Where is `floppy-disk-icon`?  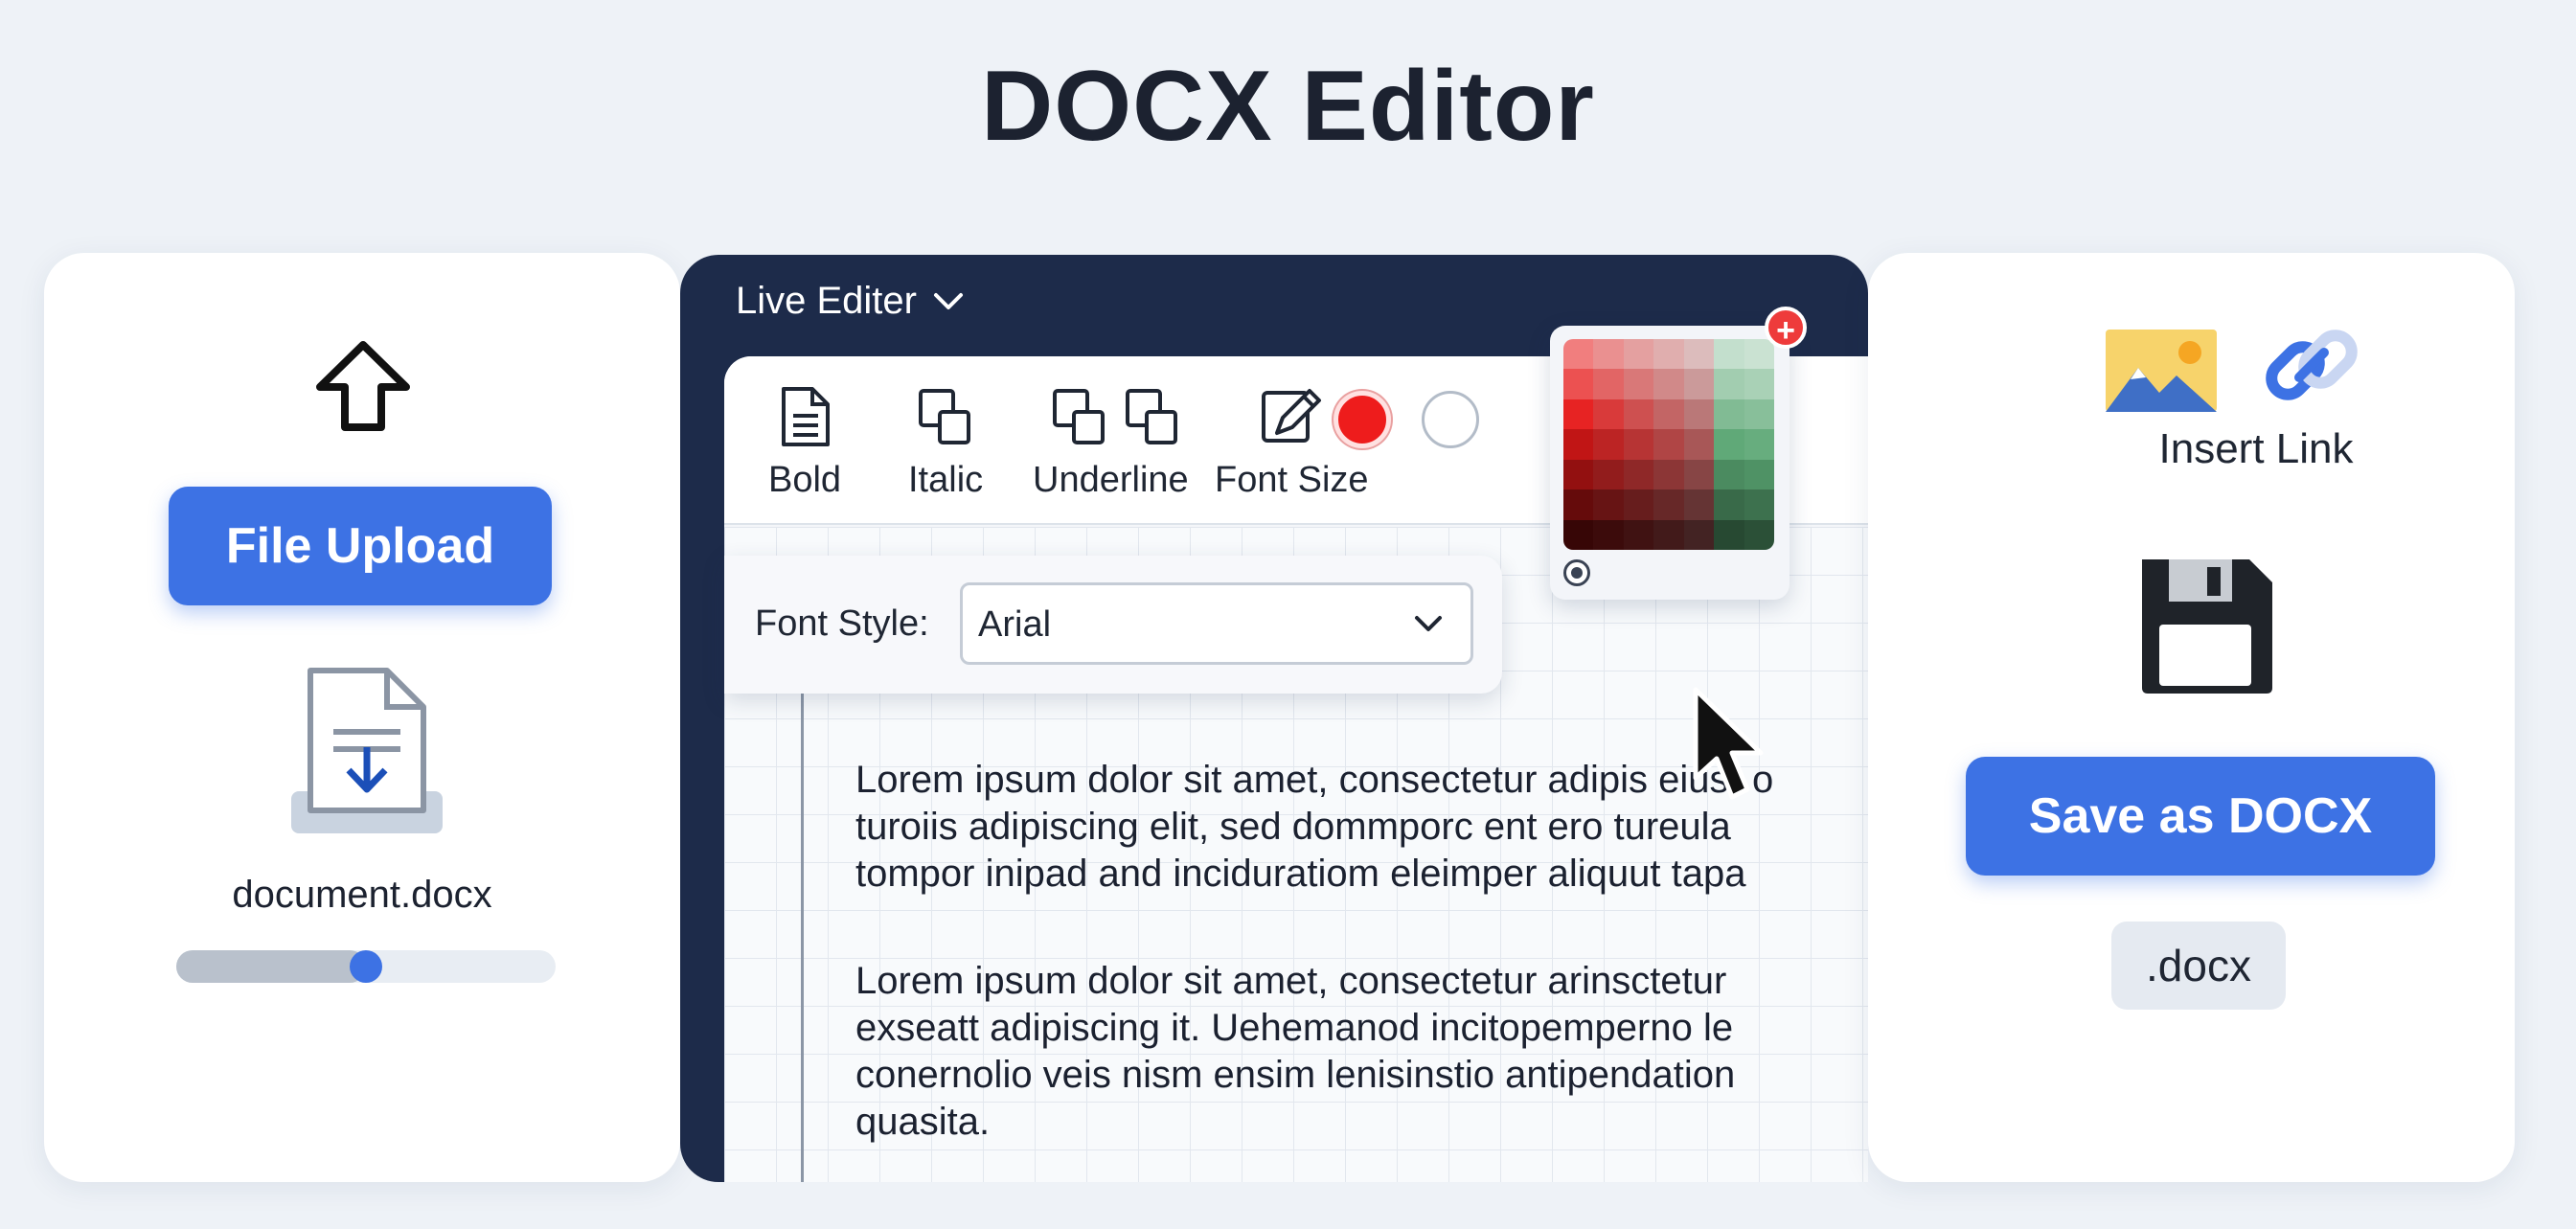
floppy-disk-icon is located at coordinates (2204, 625).